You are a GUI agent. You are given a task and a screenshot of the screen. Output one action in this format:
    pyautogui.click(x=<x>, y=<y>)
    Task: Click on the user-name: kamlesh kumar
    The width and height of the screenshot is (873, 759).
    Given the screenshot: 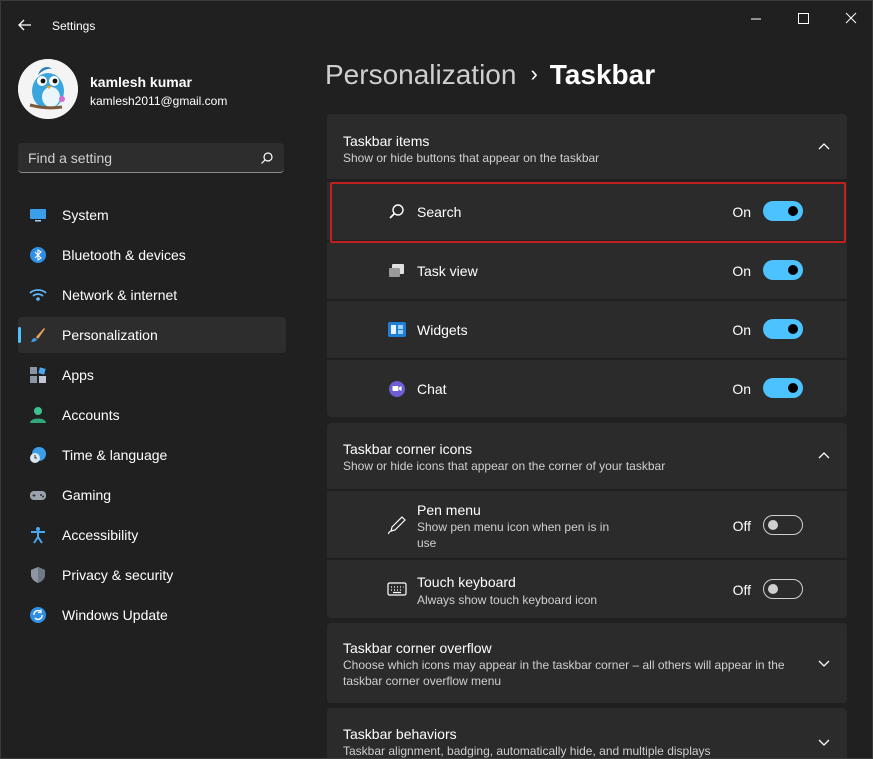 What is the action you would take?
    pyautogui.click(x=141, y=82)
    